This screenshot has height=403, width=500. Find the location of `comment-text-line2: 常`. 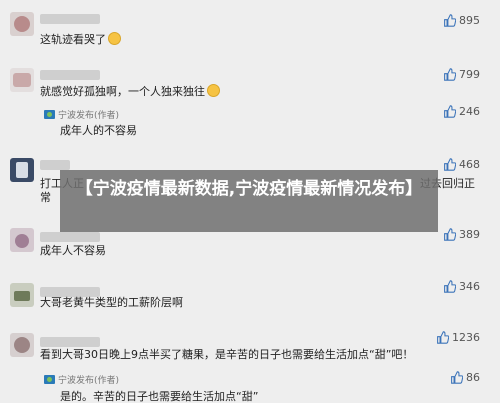

comment-text-line2: 常 is located at coordinates (45, 197).